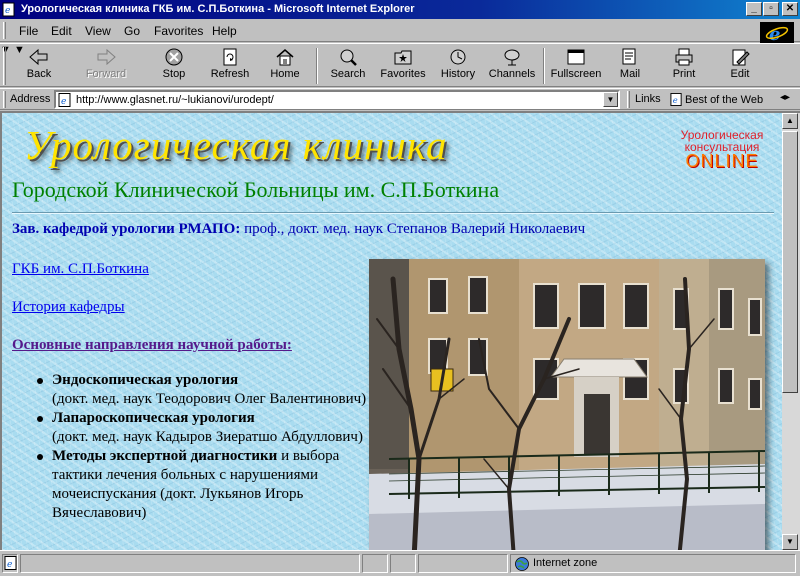 Image resolution: width=800 pixels, height=576 pixels. What do you see at coordinates (741, 57) in the screenshot?
I see `edit-pencil-icon` at bounding box center [741, 57].